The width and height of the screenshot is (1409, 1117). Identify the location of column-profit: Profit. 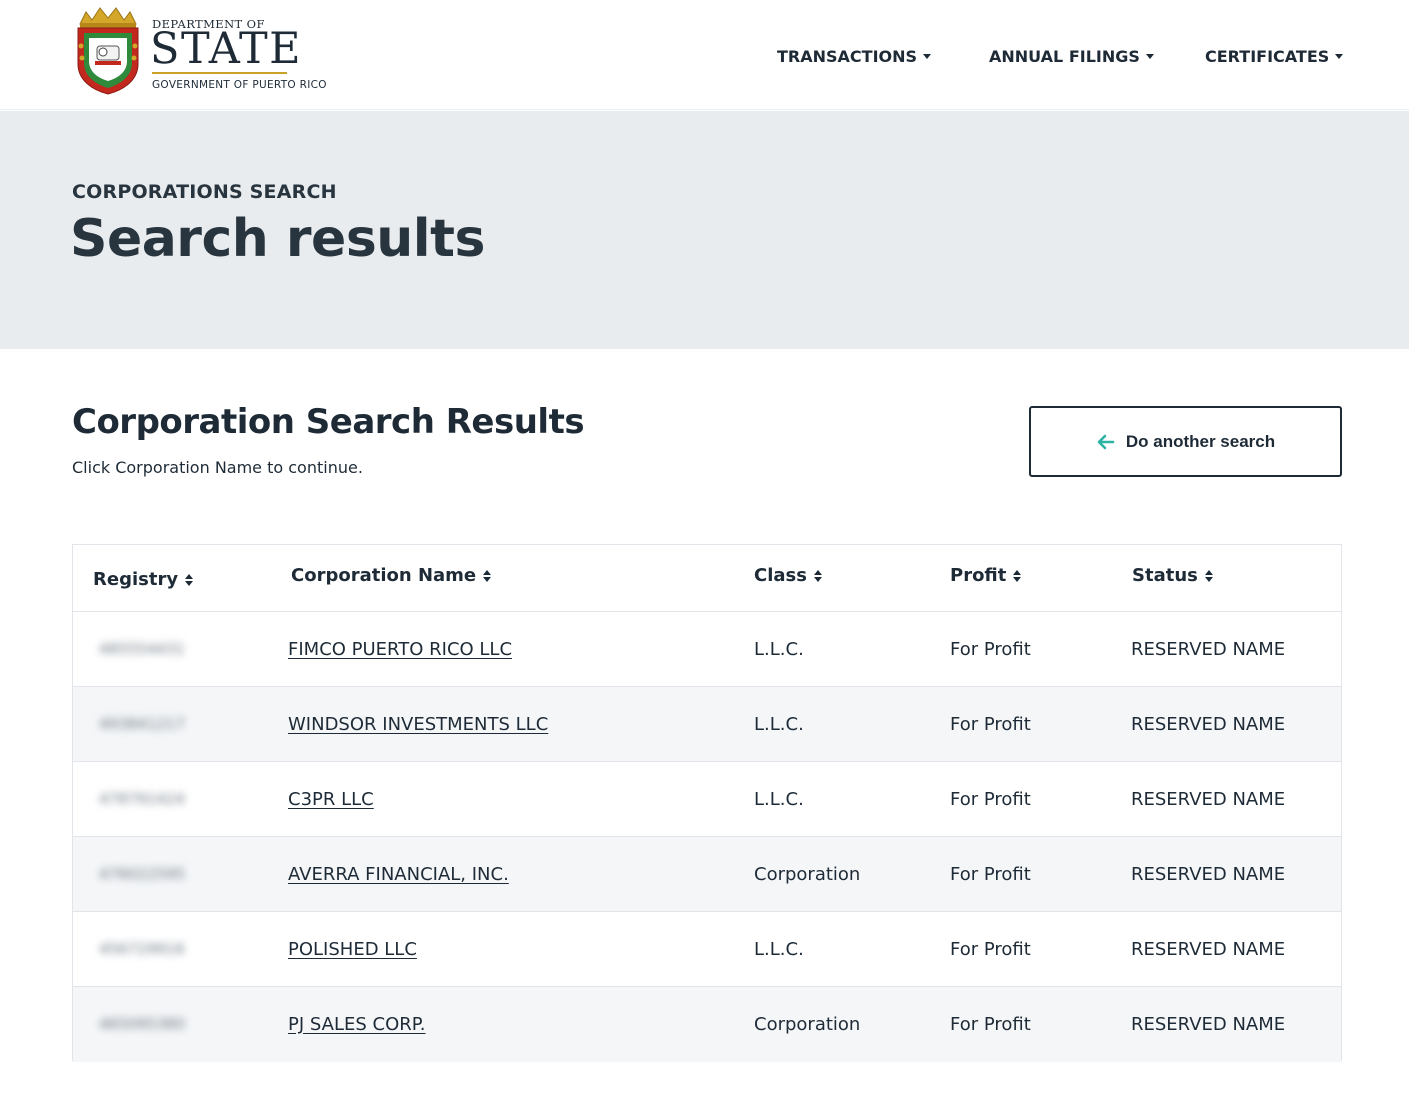
(986, 575).